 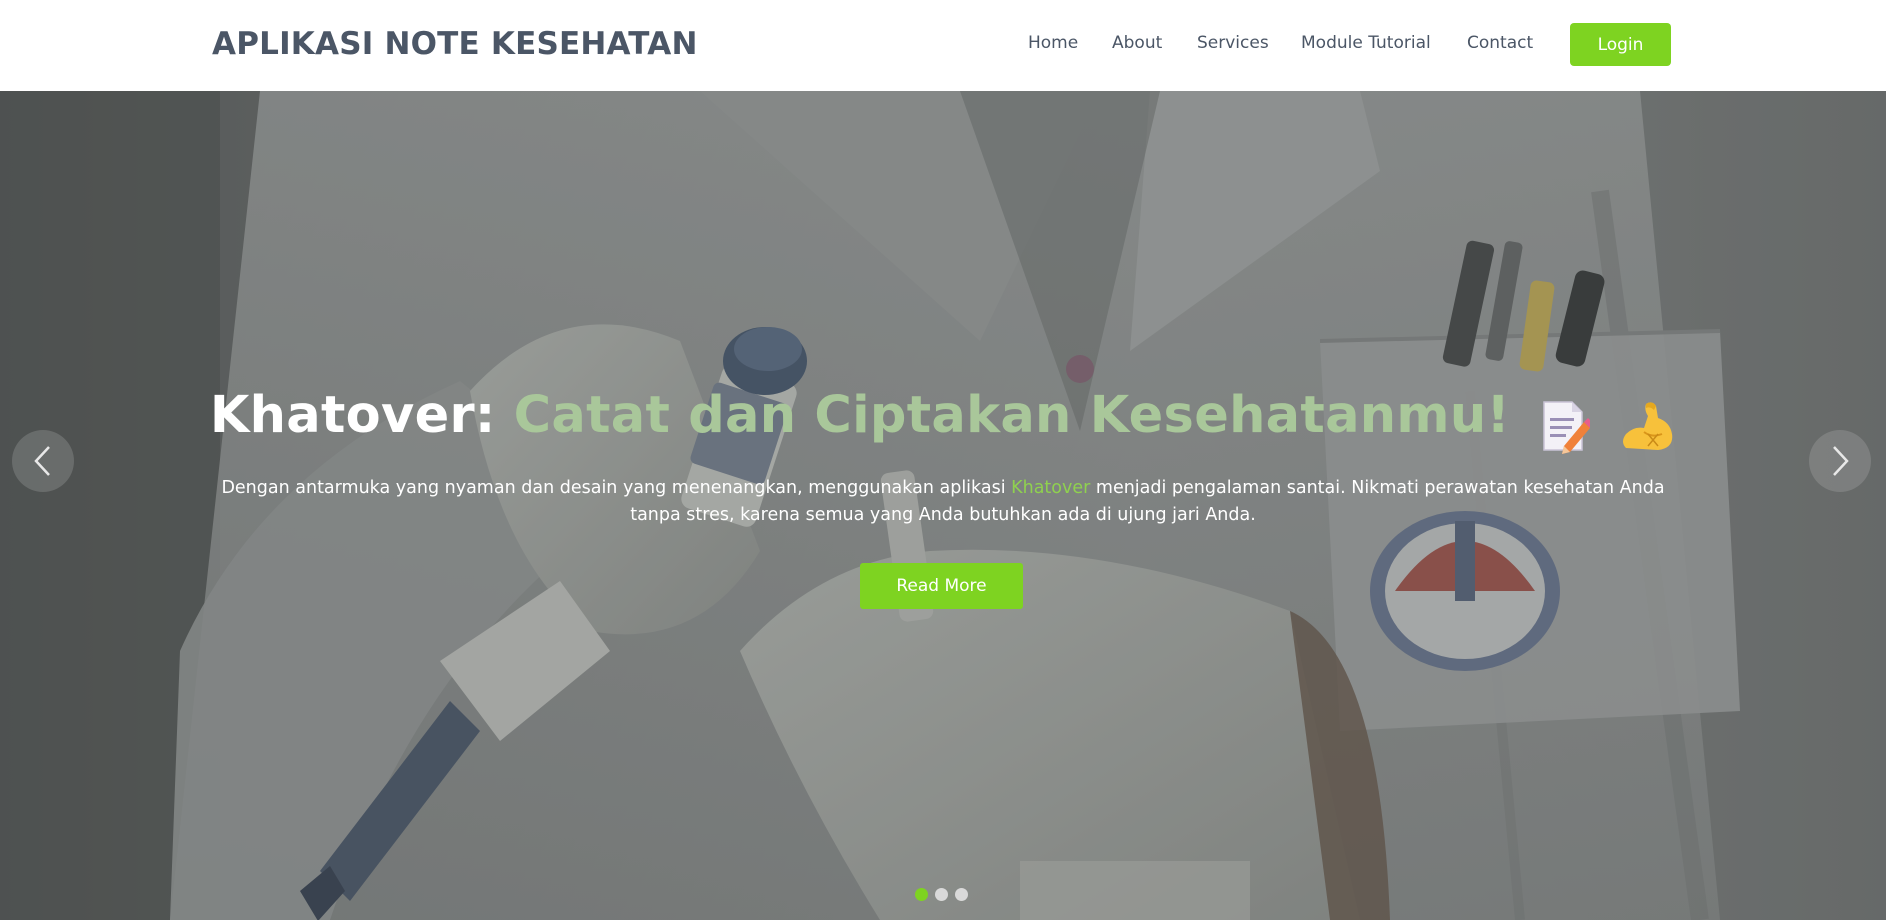 I want to click on hero-title-accent: Catat dan Ciptakan Kesehatanmu!, so click(x=1012, y=415).